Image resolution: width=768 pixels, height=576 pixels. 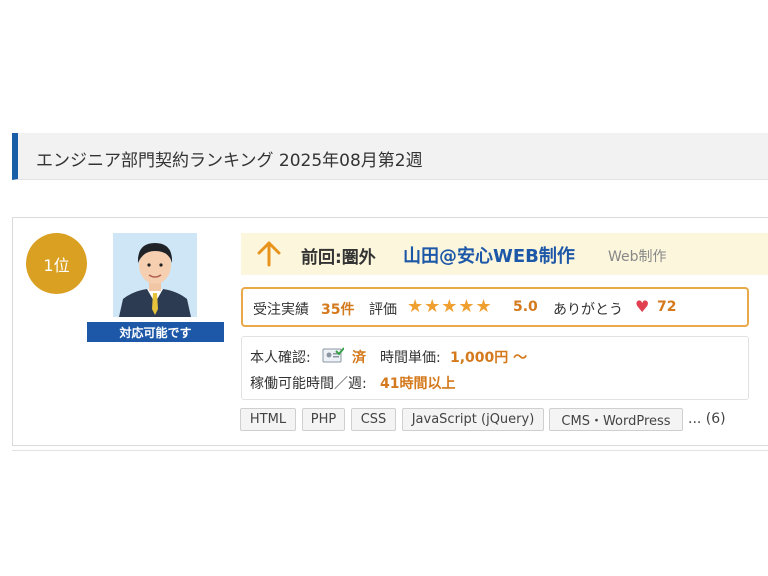 I want to click on availability-badge: 対応可能です, so click(x=155, y=332).